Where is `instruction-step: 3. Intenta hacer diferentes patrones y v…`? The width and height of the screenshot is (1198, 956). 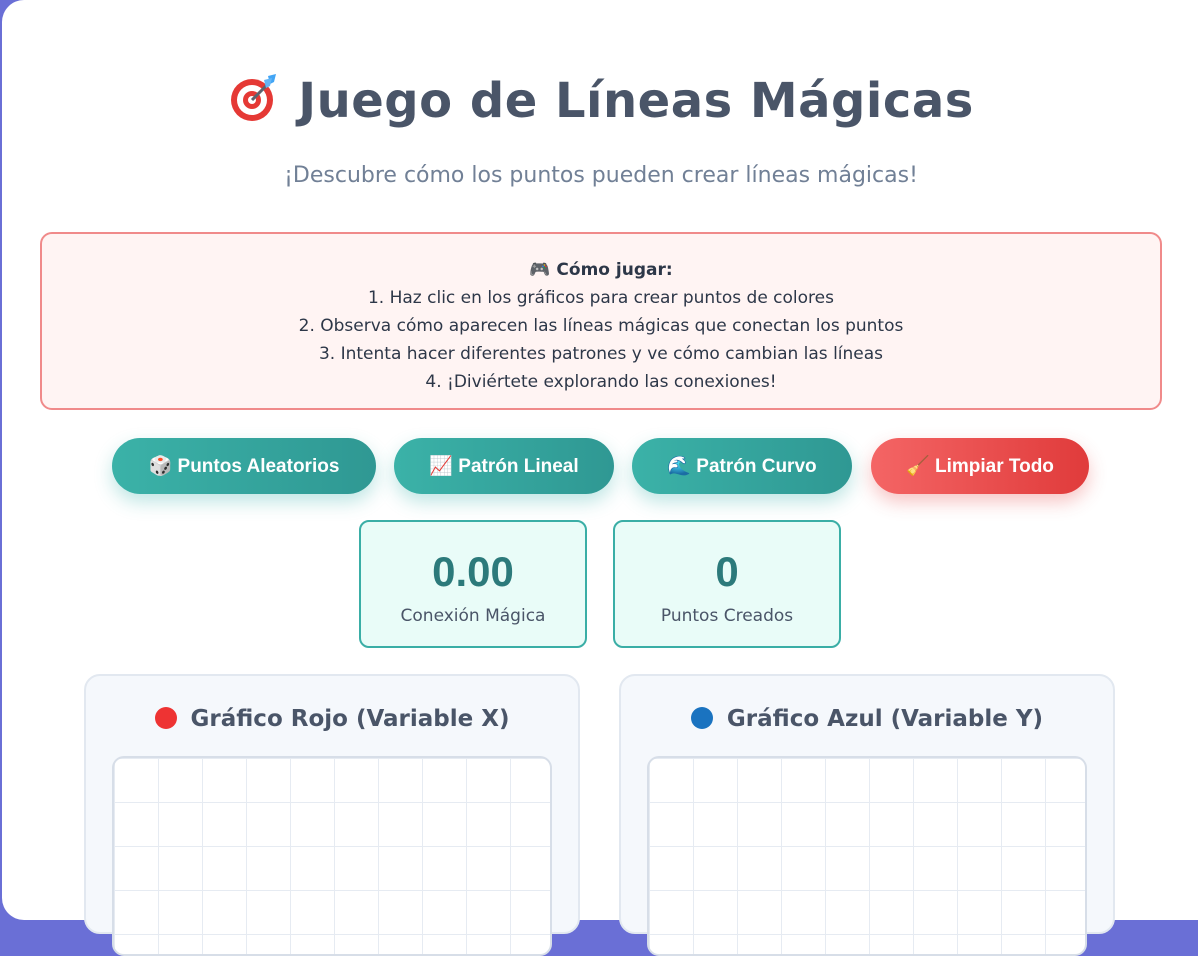 instruction-step: 3. Intenta hacer diferentes patrones y v… is located at coordinates (601, 354).